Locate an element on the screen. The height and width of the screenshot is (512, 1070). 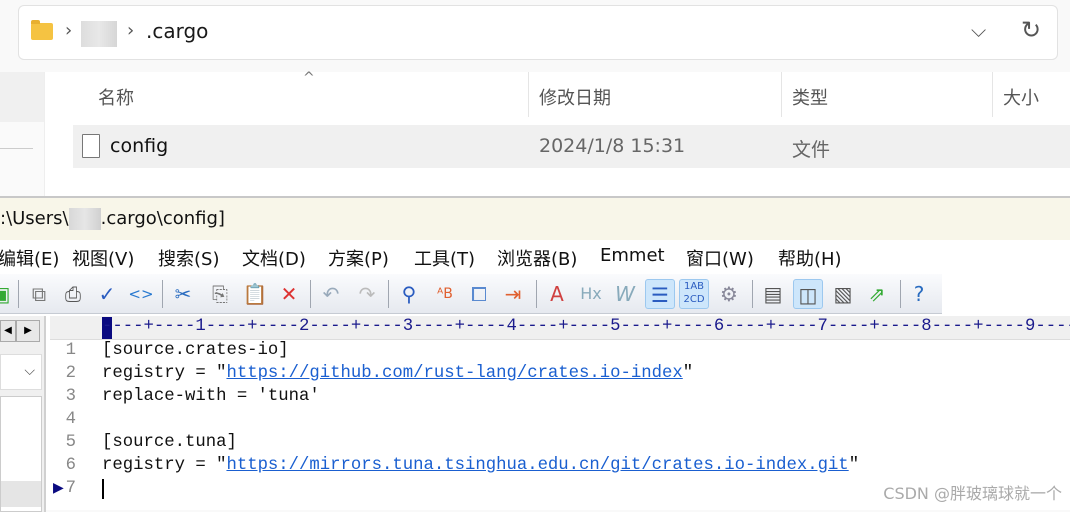
external-browser-icon: ⇗ is located at coordinates (877, 294).